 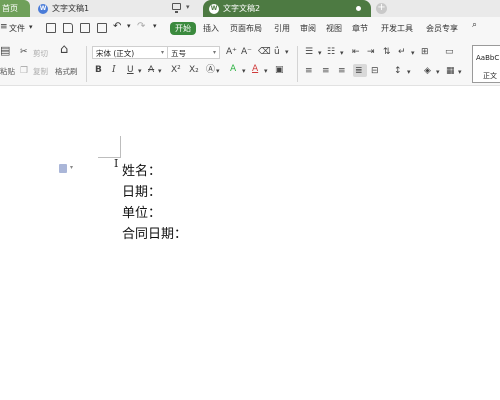 I want to click on monitor-icon, so click(x=176, y=8).